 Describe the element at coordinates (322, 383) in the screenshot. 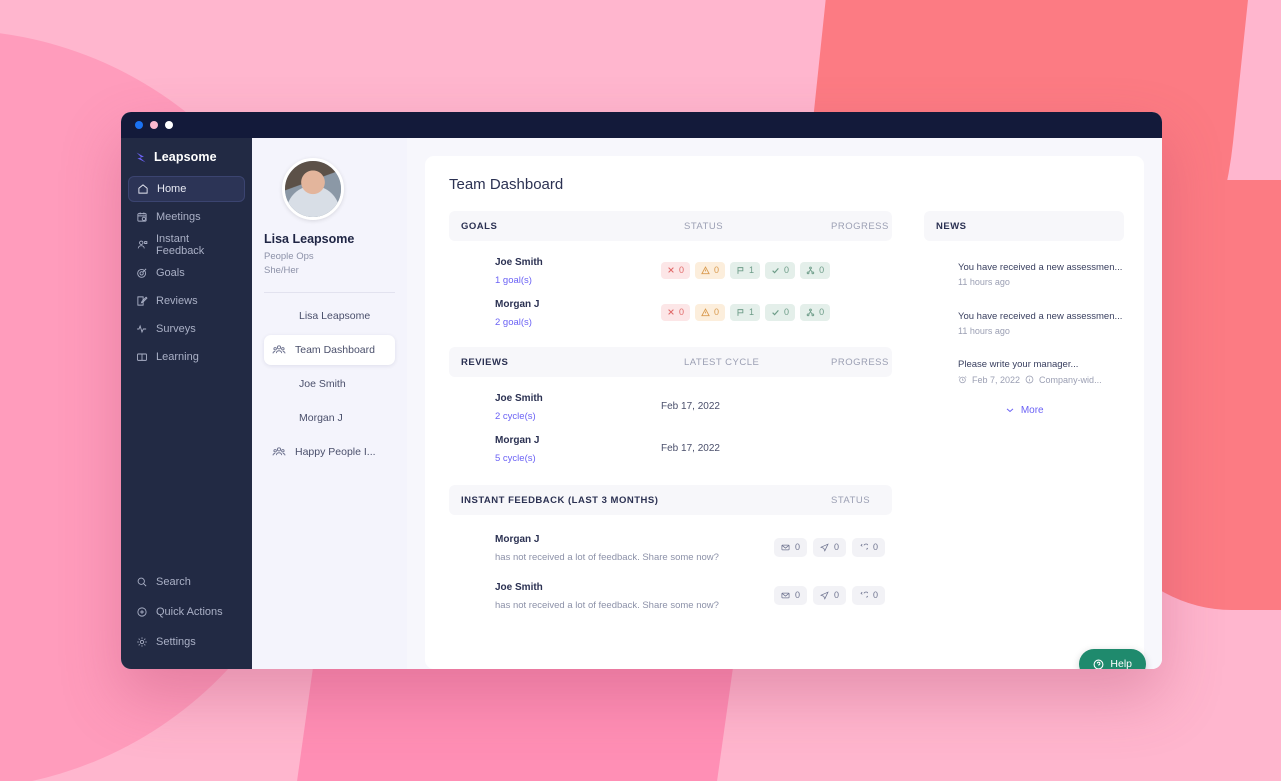

I see `sub-item-label: Joe Smith` at that location.